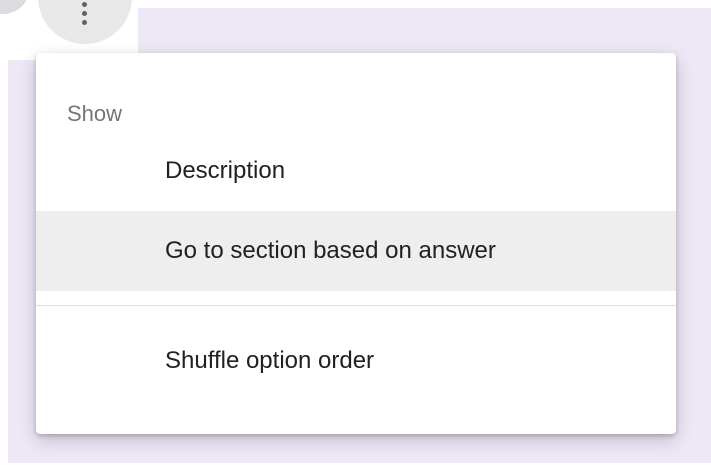 This screenshot has width=711, height=471. What do you see at coordinates (270, 360) in the screenshot?
I see `menu-item-label: Shuffle option order` at bounding box center [270, 360].